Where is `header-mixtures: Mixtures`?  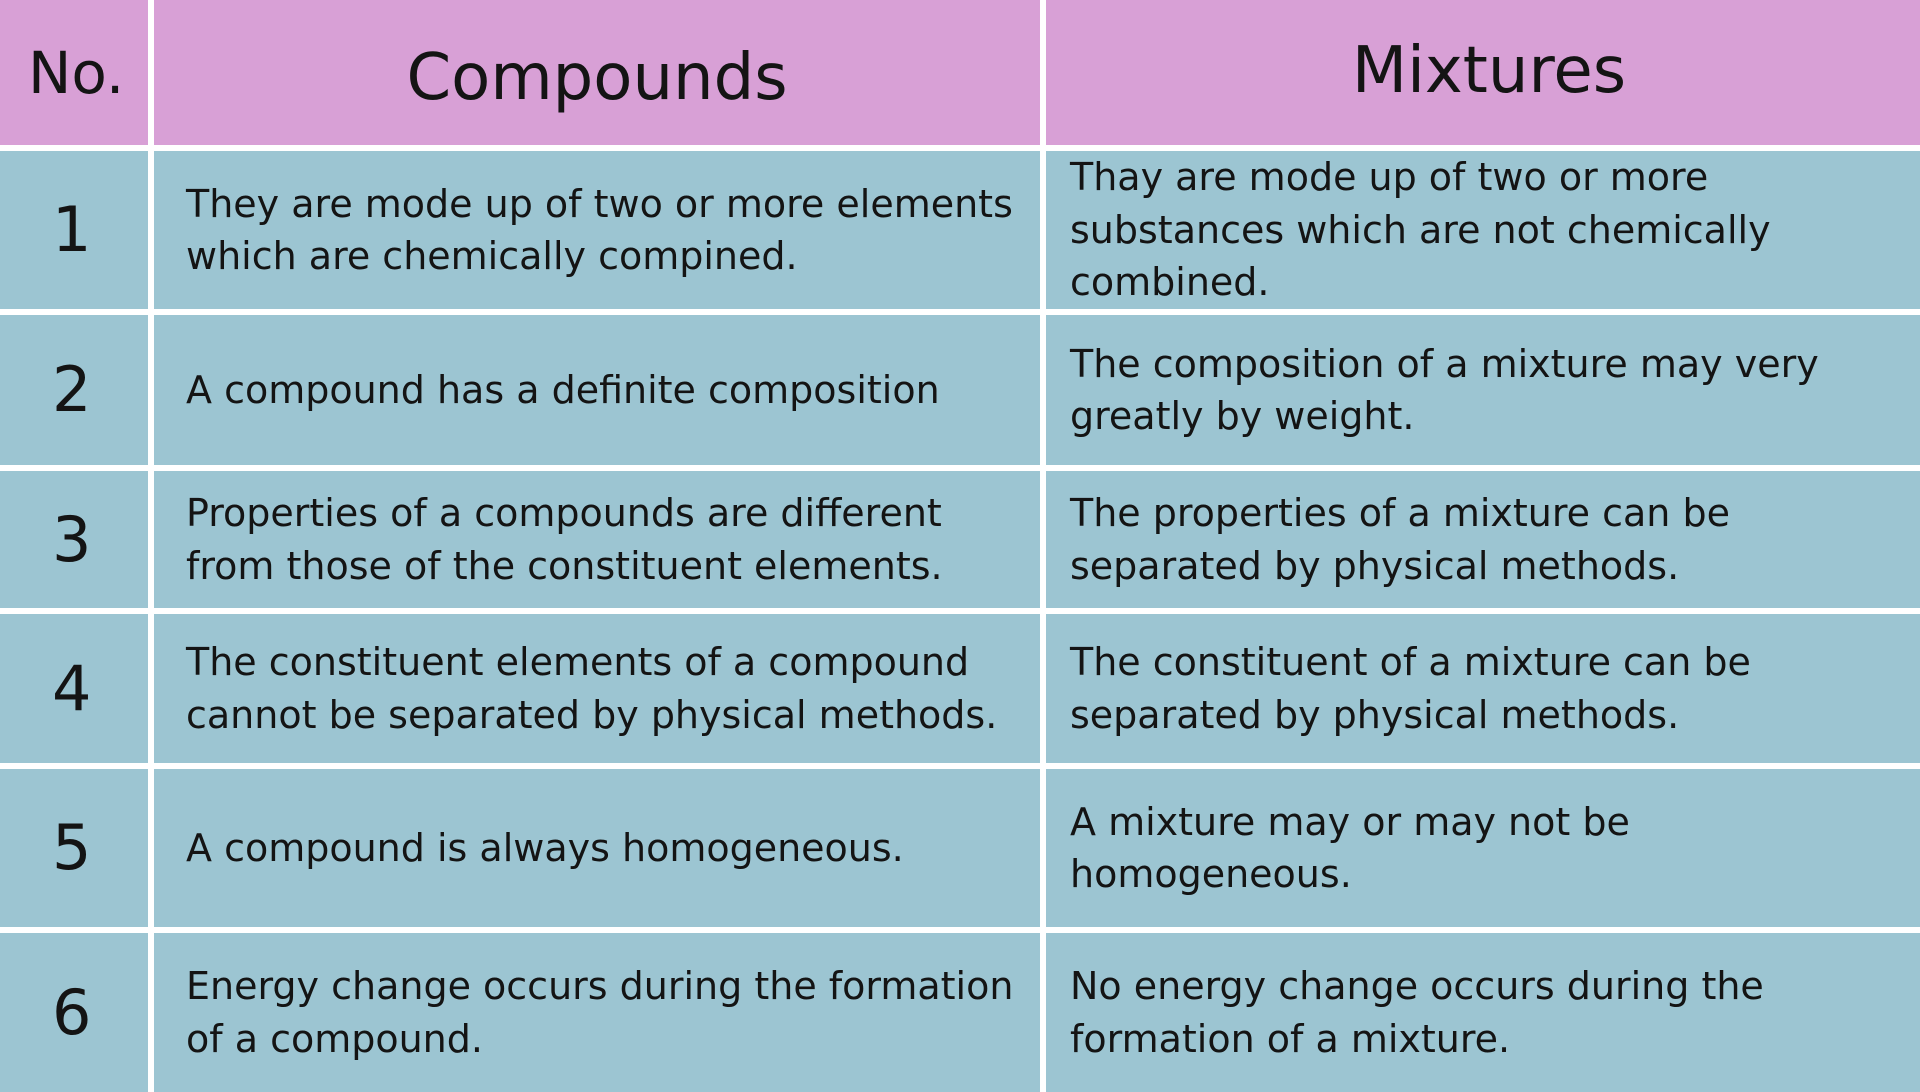 header-mixtures: Mixtures is located at coordinates (1483, 72).